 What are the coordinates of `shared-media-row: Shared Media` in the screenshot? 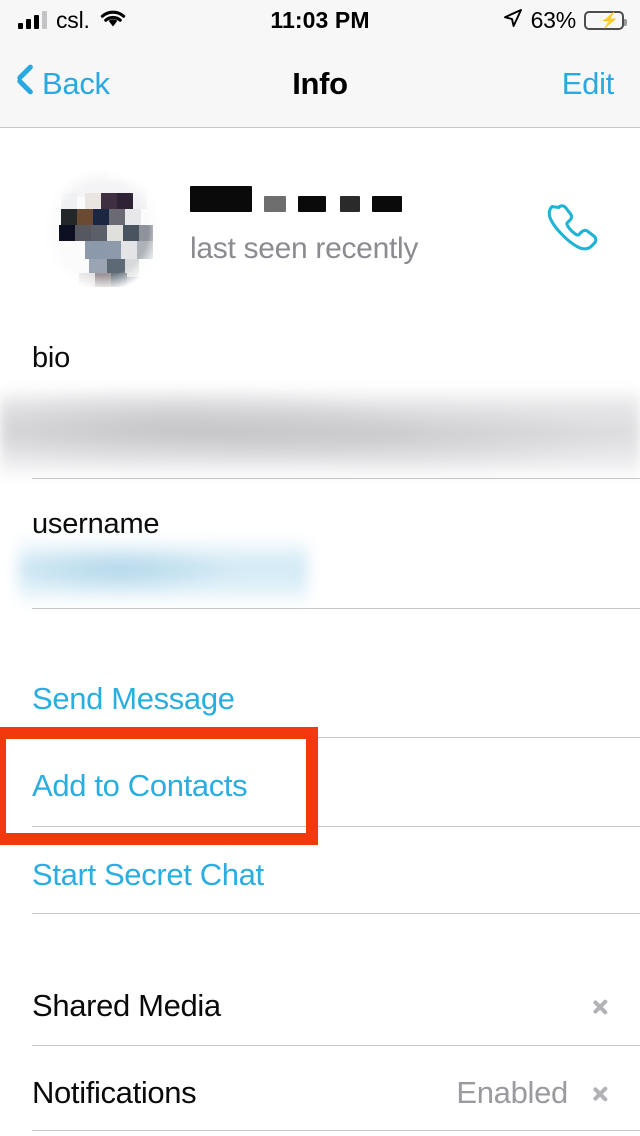 It's located at (320, 1006).